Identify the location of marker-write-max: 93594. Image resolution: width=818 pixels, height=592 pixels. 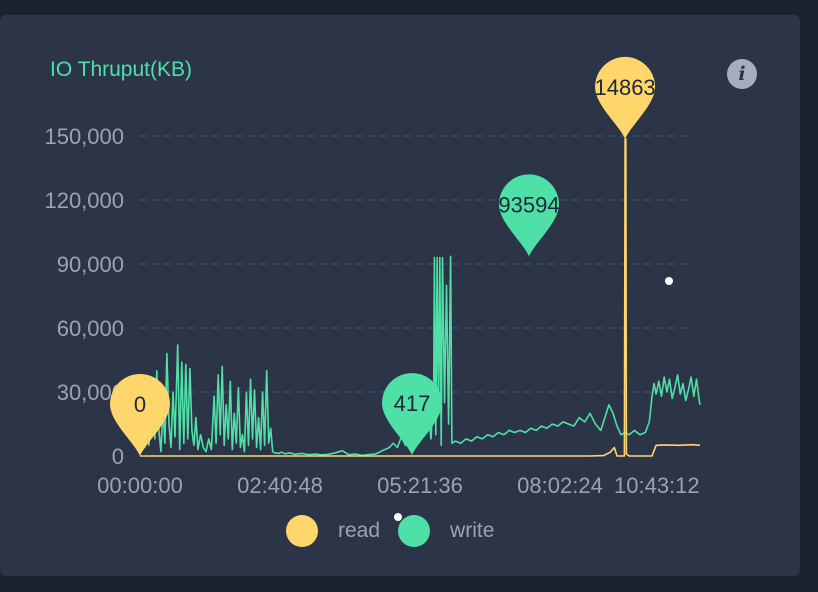
(528, 215).